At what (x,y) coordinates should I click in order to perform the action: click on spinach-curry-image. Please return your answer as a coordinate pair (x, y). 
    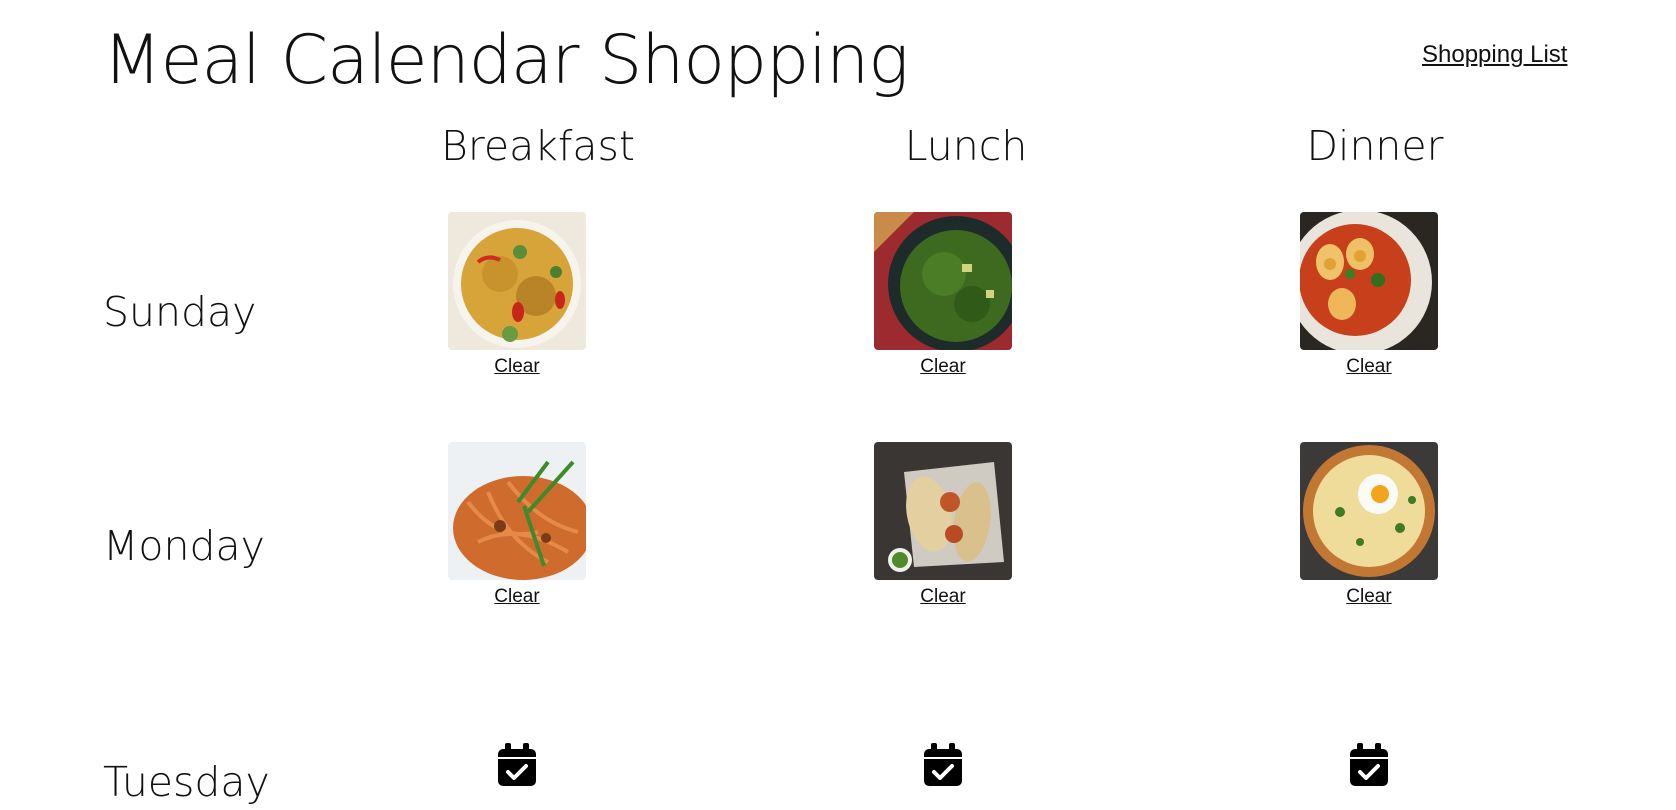
    Looking at the image, I should click on (943, 281).